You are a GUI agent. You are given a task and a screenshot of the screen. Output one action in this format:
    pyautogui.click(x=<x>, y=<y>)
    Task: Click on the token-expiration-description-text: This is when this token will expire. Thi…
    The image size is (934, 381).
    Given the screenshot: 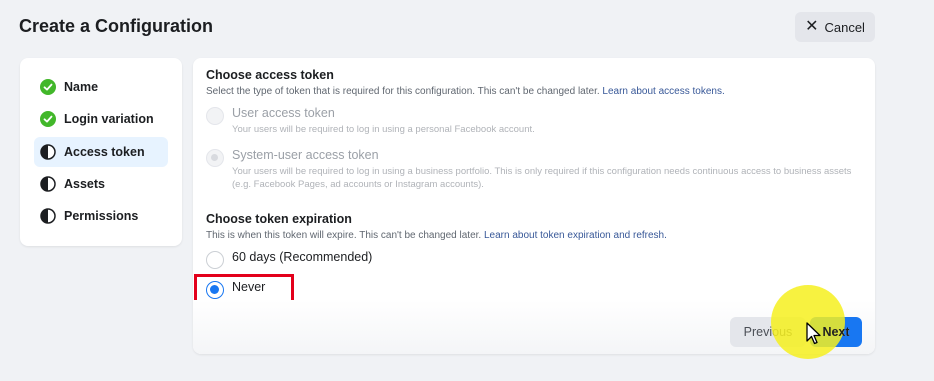 What is the action you would take?
    pyautogui.click(x=344, y=235)
    